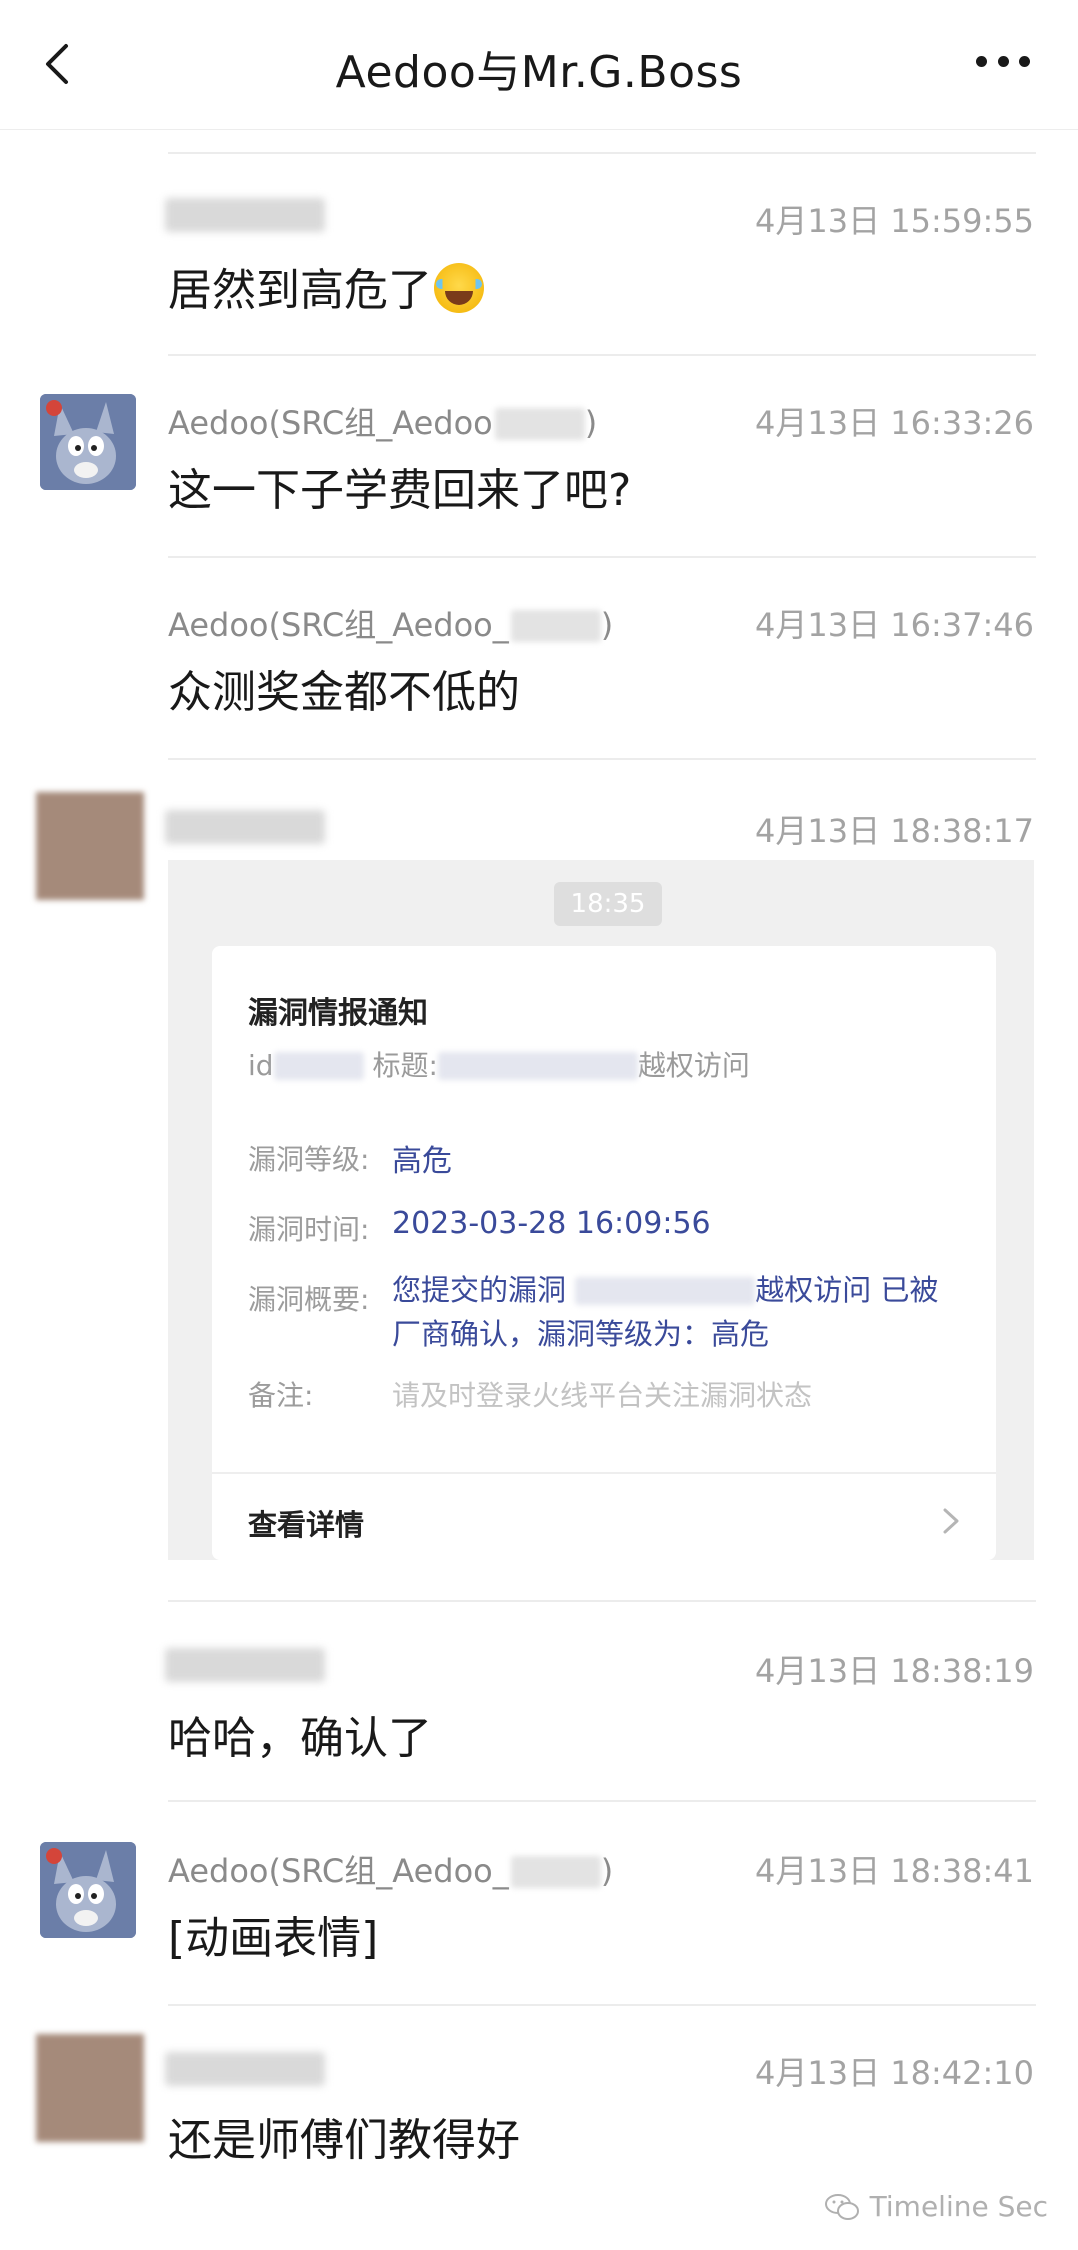 This screenshot has width=1078, height=2250. I want to click on message-time: 4月13日 18:38:19, so click(894, 1671).